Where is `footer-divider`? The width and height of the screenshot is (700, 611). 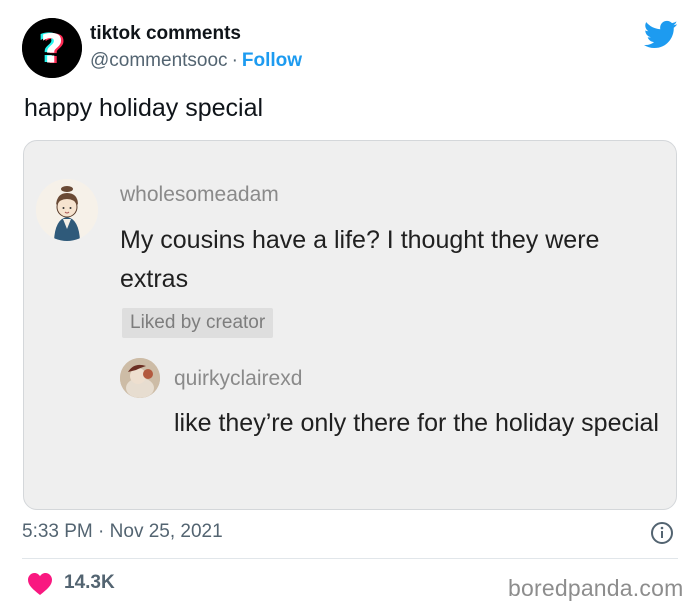
footer-divider is located at coordinates (350, 558).